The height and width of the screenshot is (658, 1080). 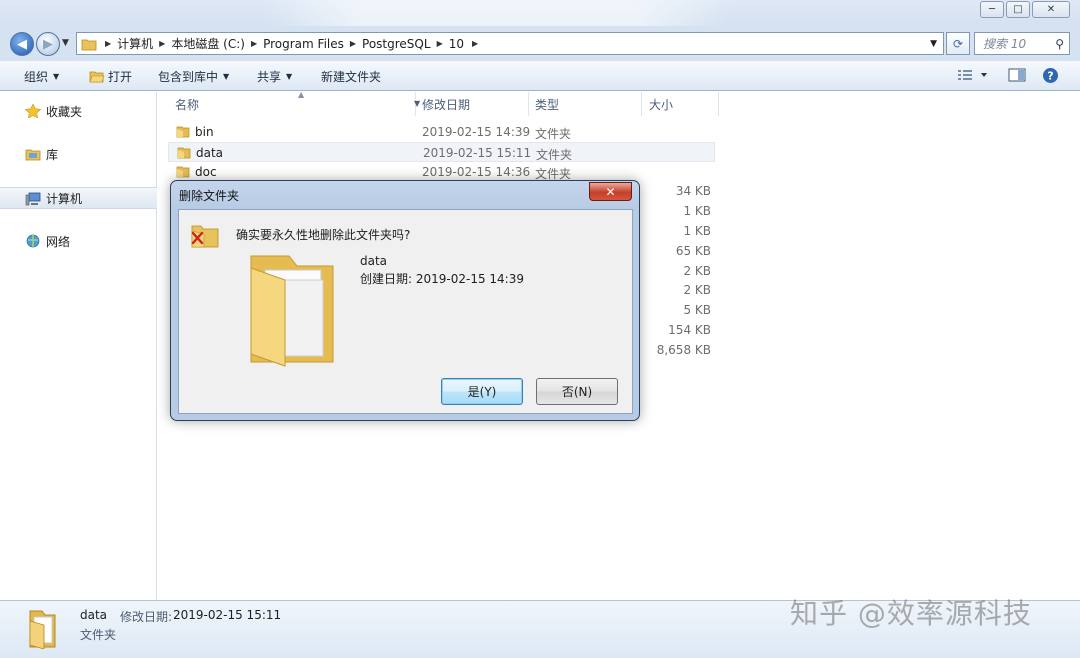 I want to click on no-button: 否(N), so click(x=577, y=391).